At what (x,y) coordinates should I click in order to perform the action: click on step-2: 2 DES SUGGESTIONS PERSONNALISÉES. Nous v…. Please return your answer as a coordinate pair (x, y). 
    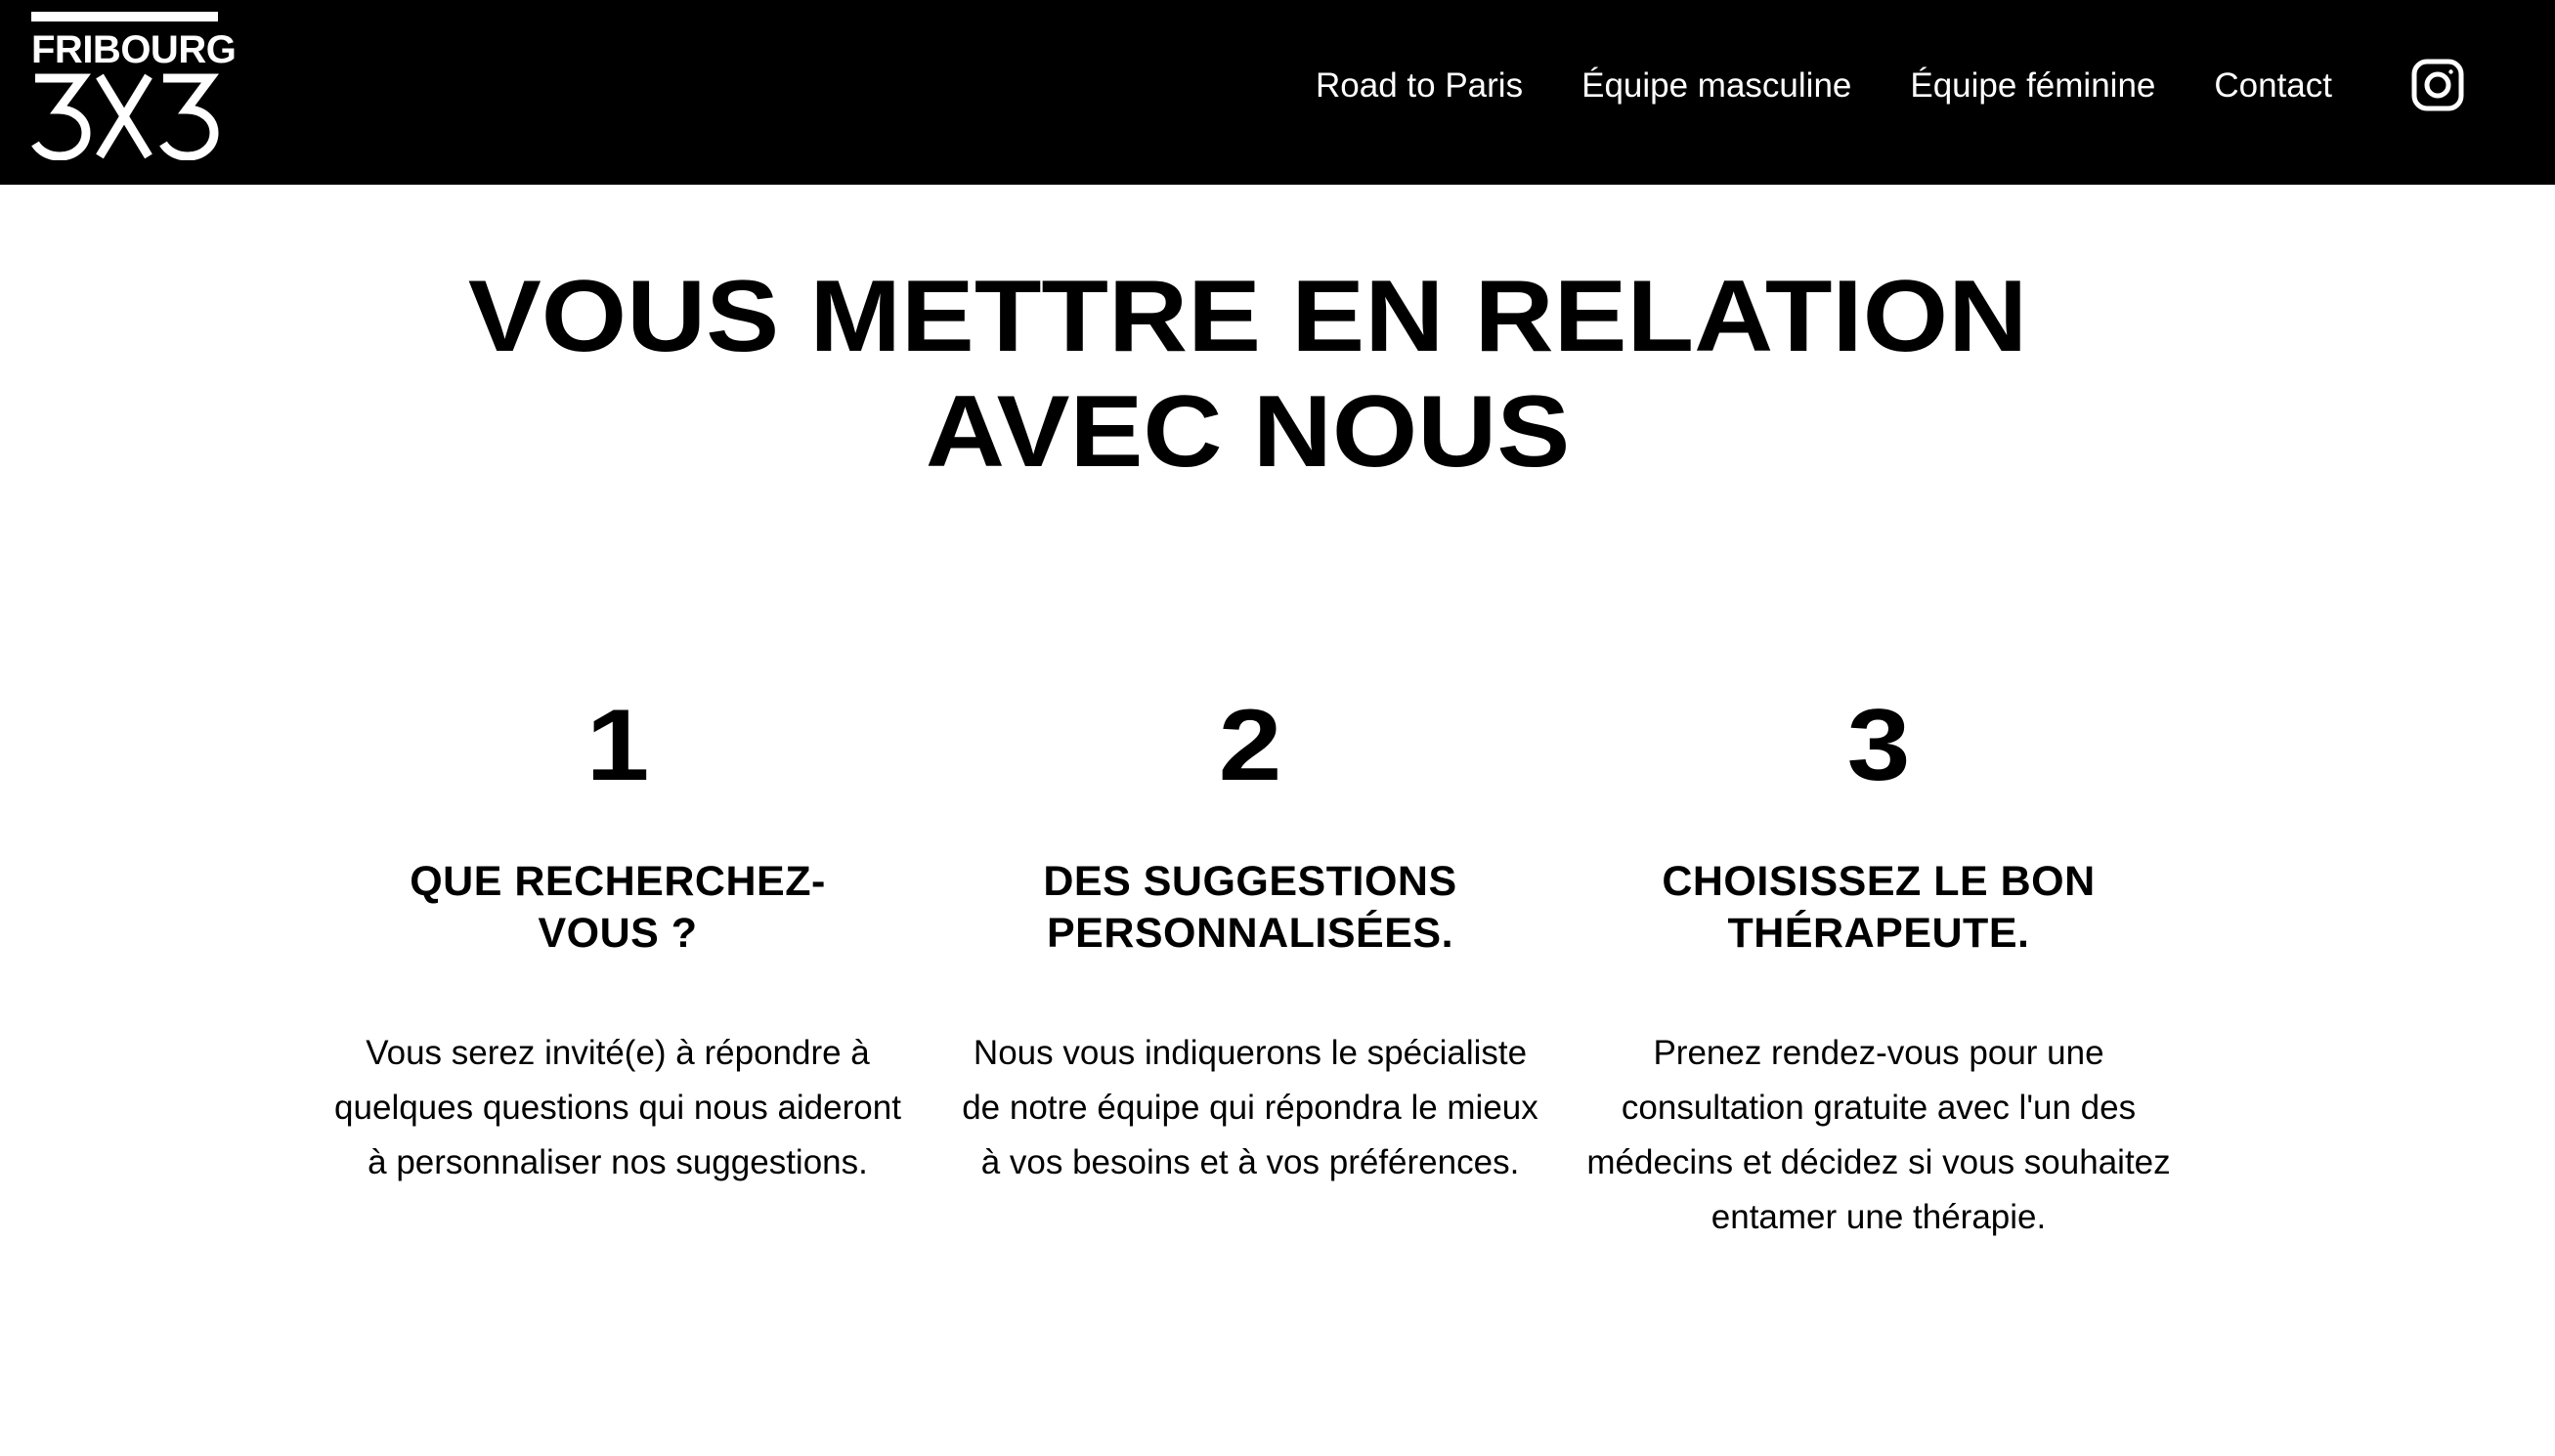
    Looking at the image, I should click on (1250, 937).